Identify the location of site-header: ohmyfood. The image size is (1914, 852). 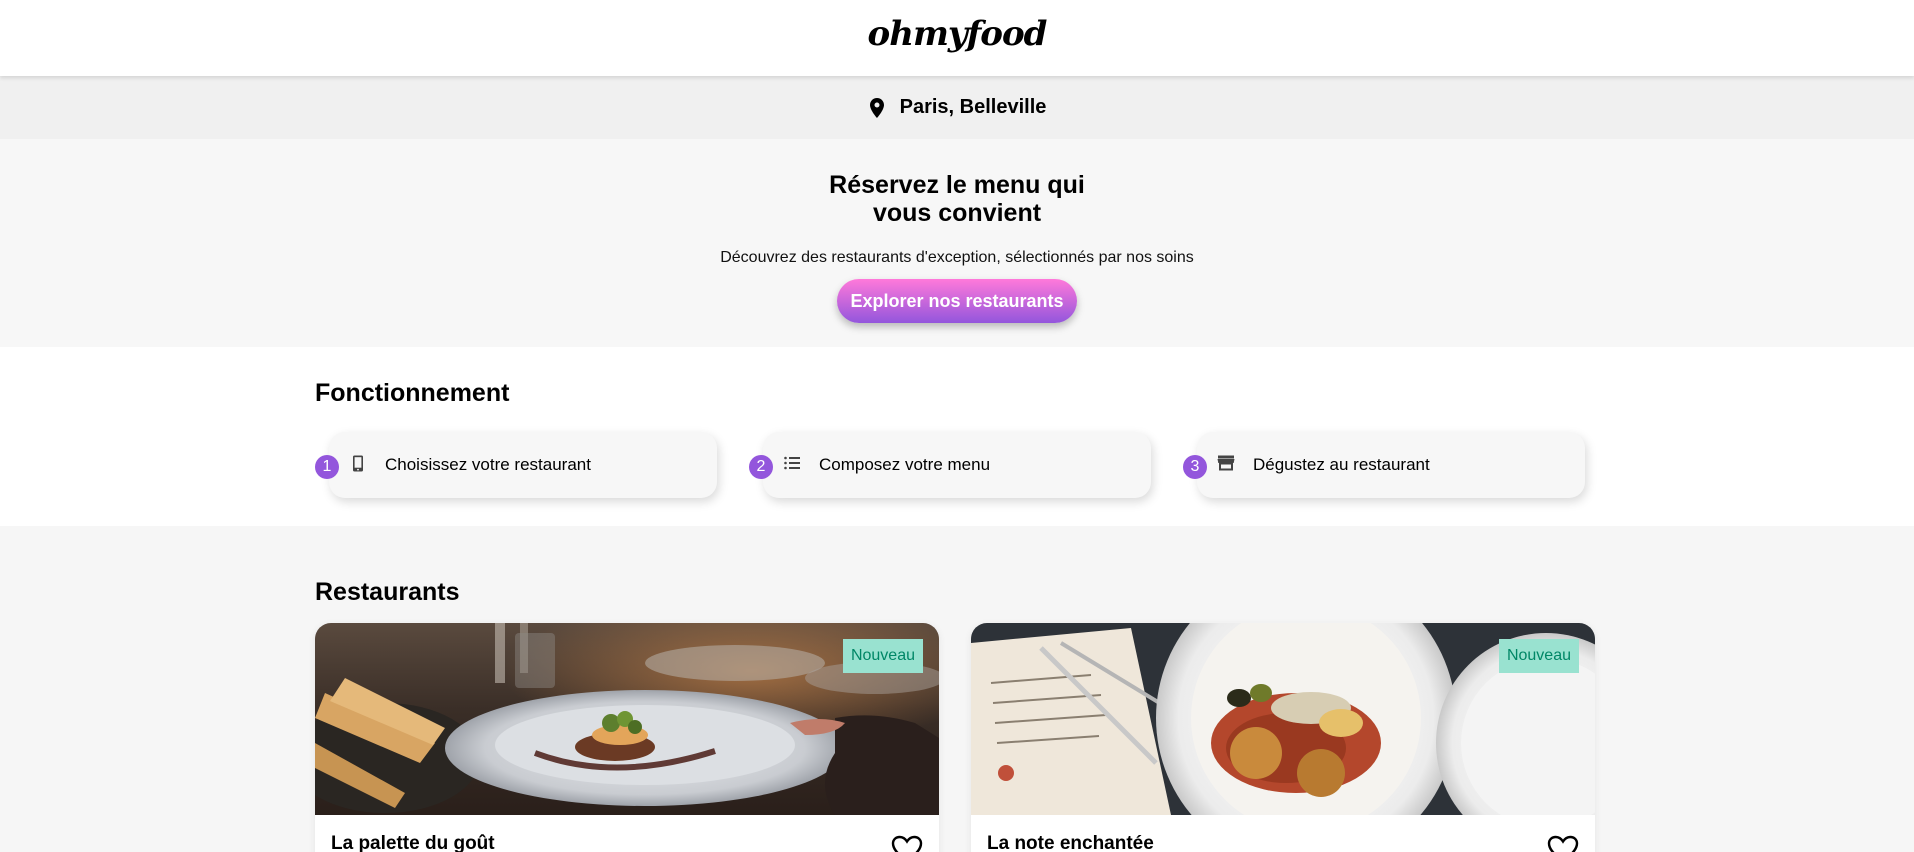
(957, 38).